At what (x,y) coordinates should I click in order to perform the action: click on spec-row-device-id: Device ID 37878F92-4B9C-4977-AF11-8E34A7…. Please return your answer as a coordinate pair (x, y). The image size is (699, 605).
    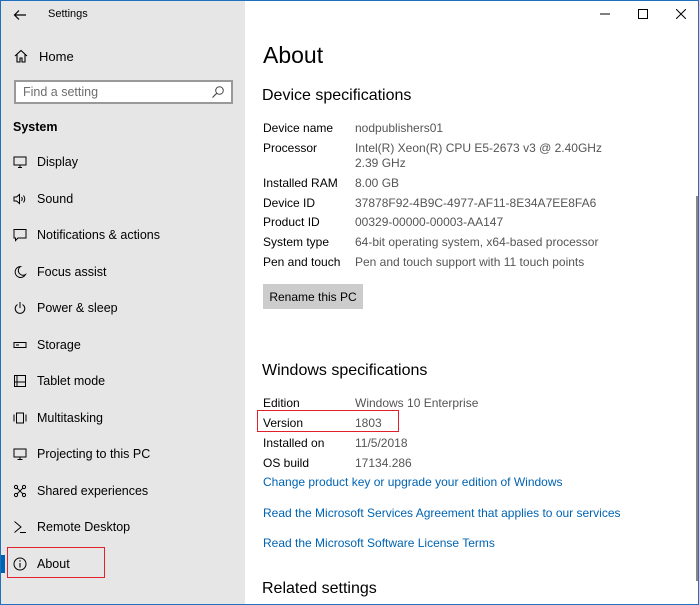
    Looking at the image, I should click on (430, 203).